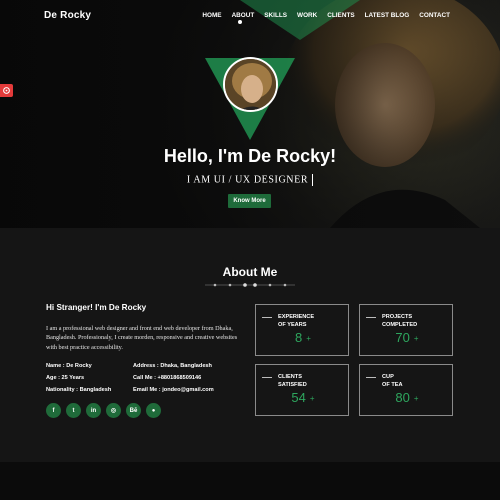 The width and height of the screenshot is (500, 500). What do you see at coordinates (292, 381) in the screenshot?
I see `stat-label: CLIENTS SATISFIED` at bounding box center [292, 381].